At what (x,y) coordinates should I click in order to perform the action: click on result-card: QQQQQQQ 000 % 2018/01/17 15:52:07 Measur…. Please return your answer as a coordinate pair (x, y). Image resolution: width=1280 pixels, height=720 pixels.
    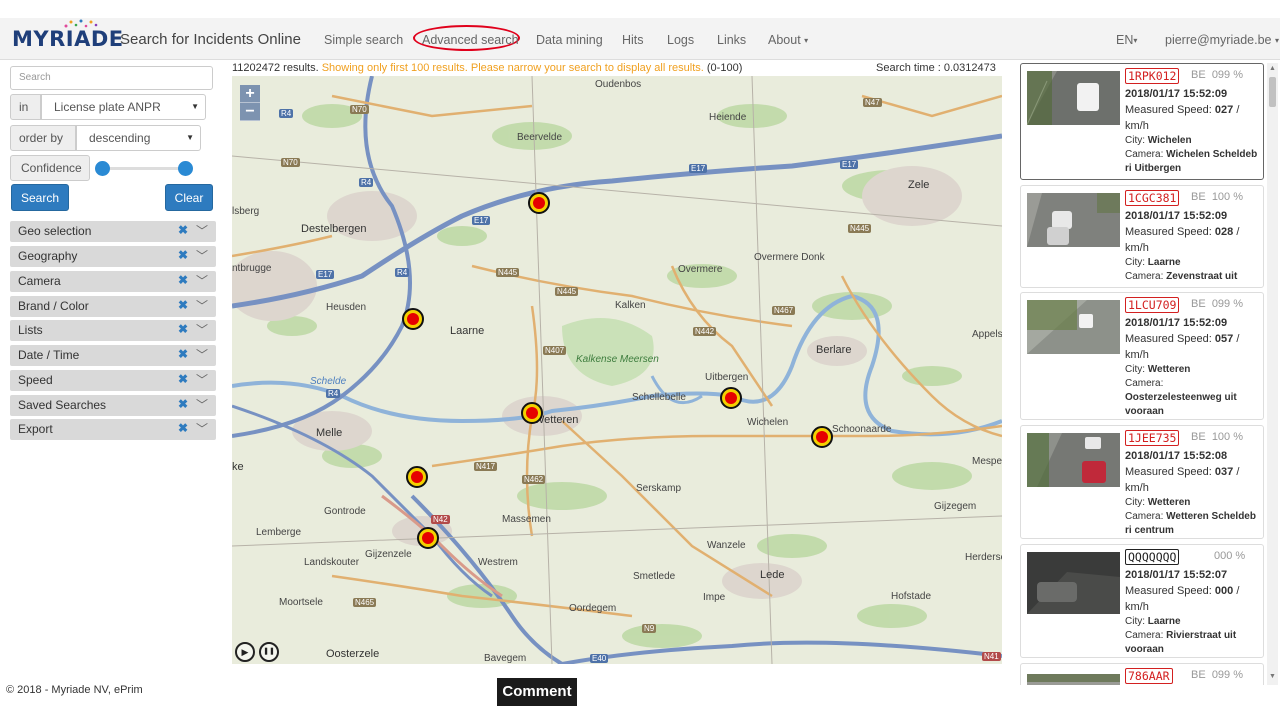
    Looking at the image, I should click on (1142, 601).